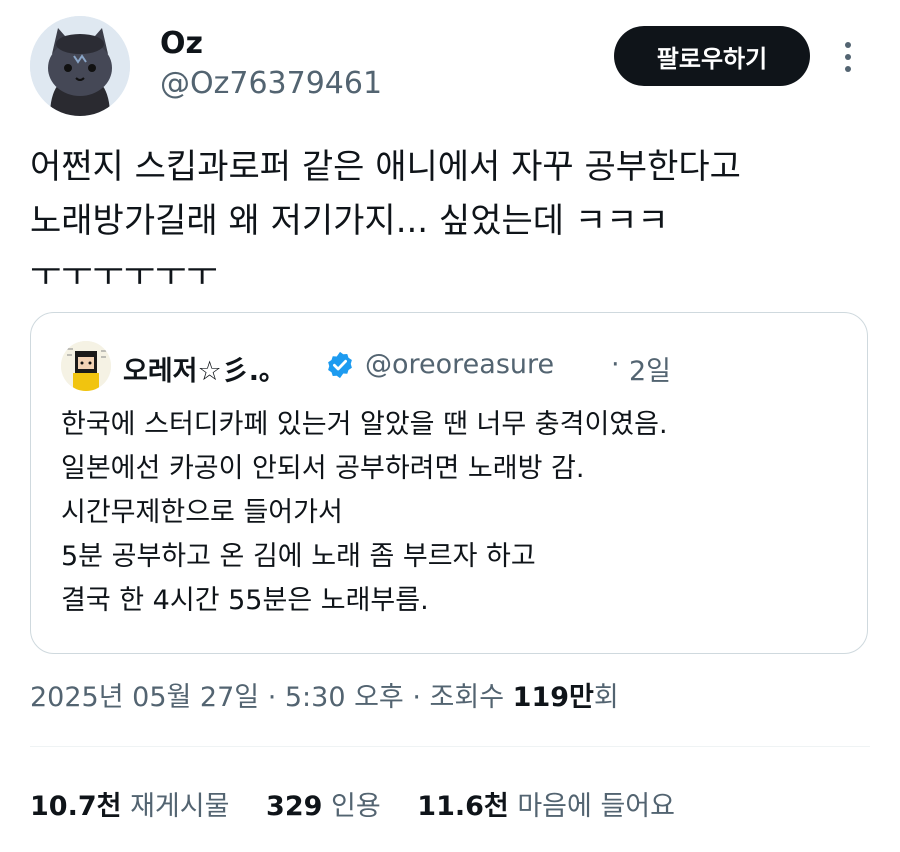  I want to click on tweet-date: 2025년 05월 27일, so click(144, 697).